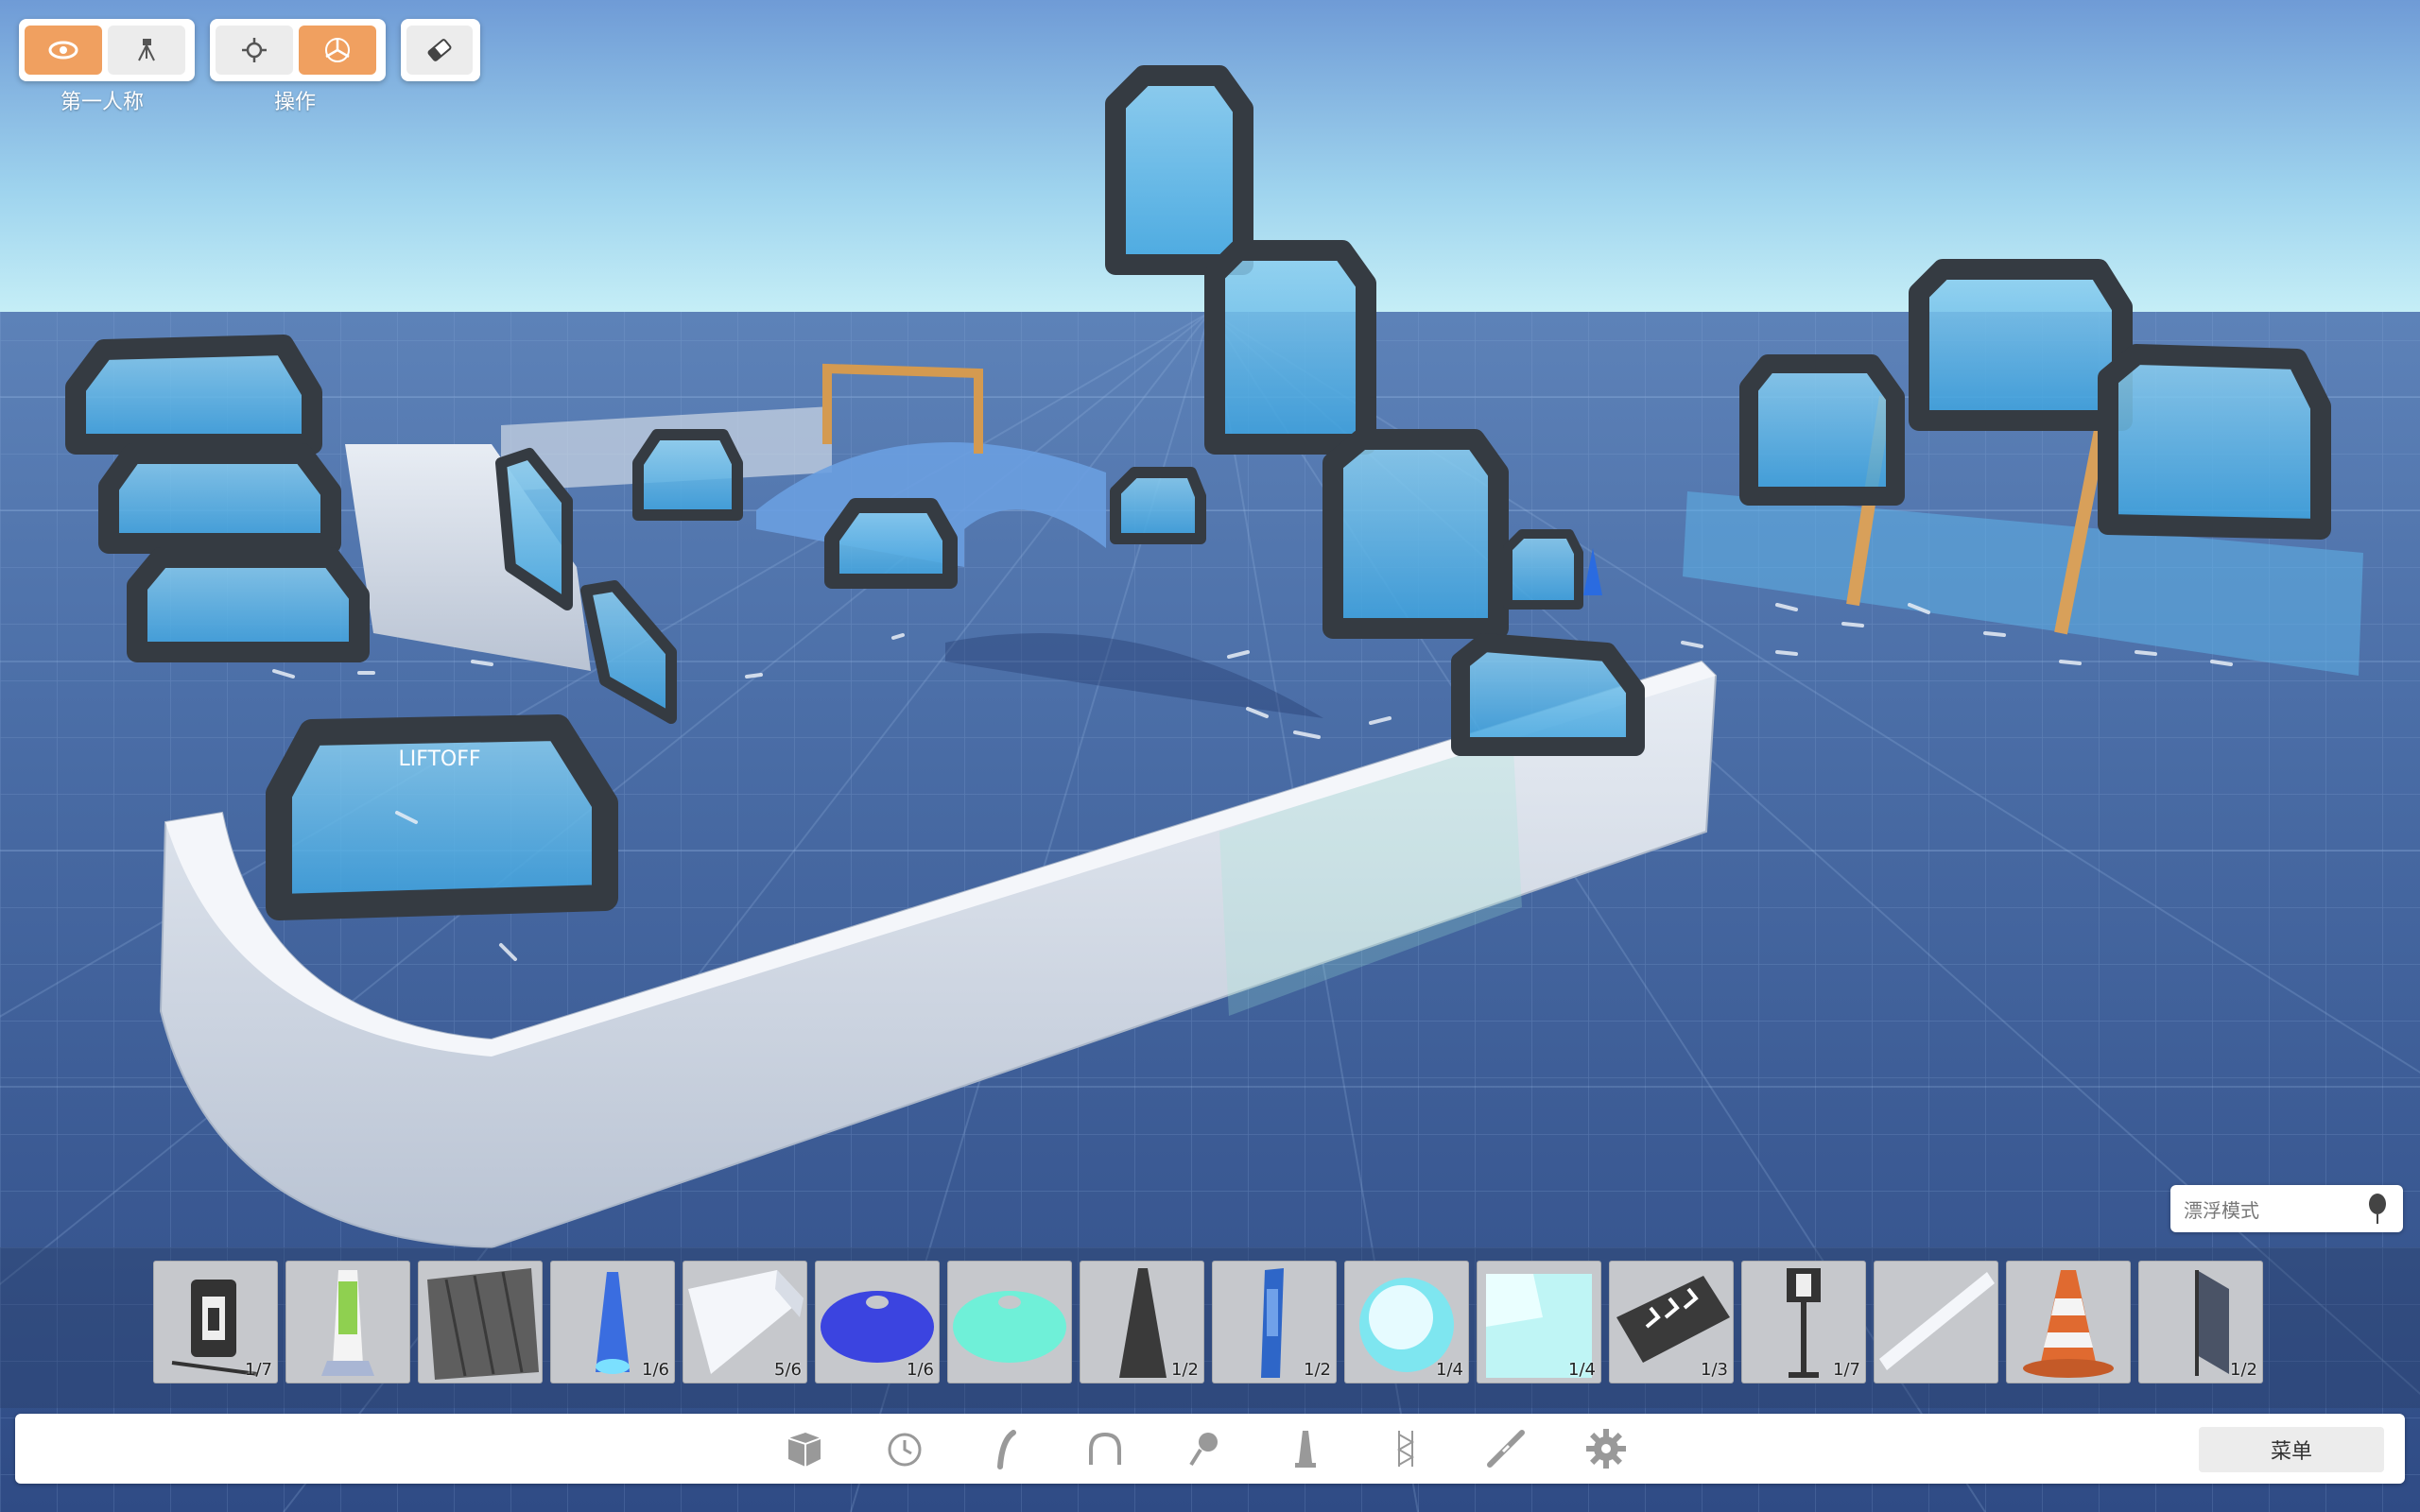 The height and width of the screenshot is (1512, 2420). I want to click on category-pillar-button, so click(1305, 1448).